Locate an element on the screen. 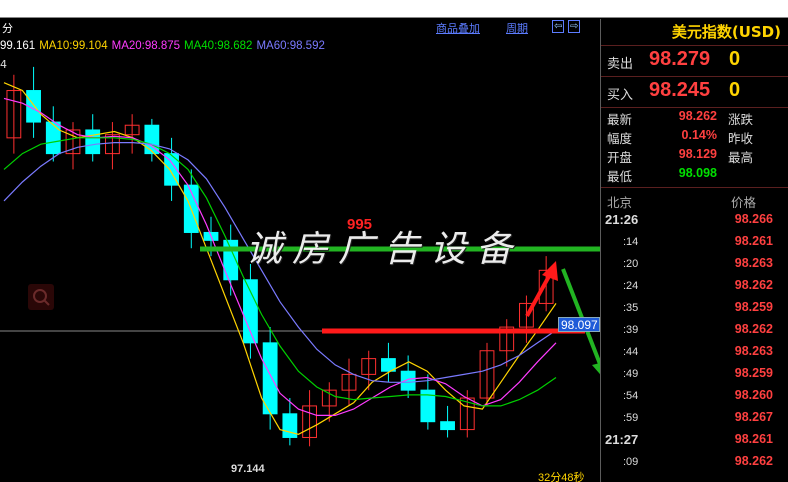 This screenshot has width=788, height=482. tick-time: :35 is located at coordinates (631, 308).